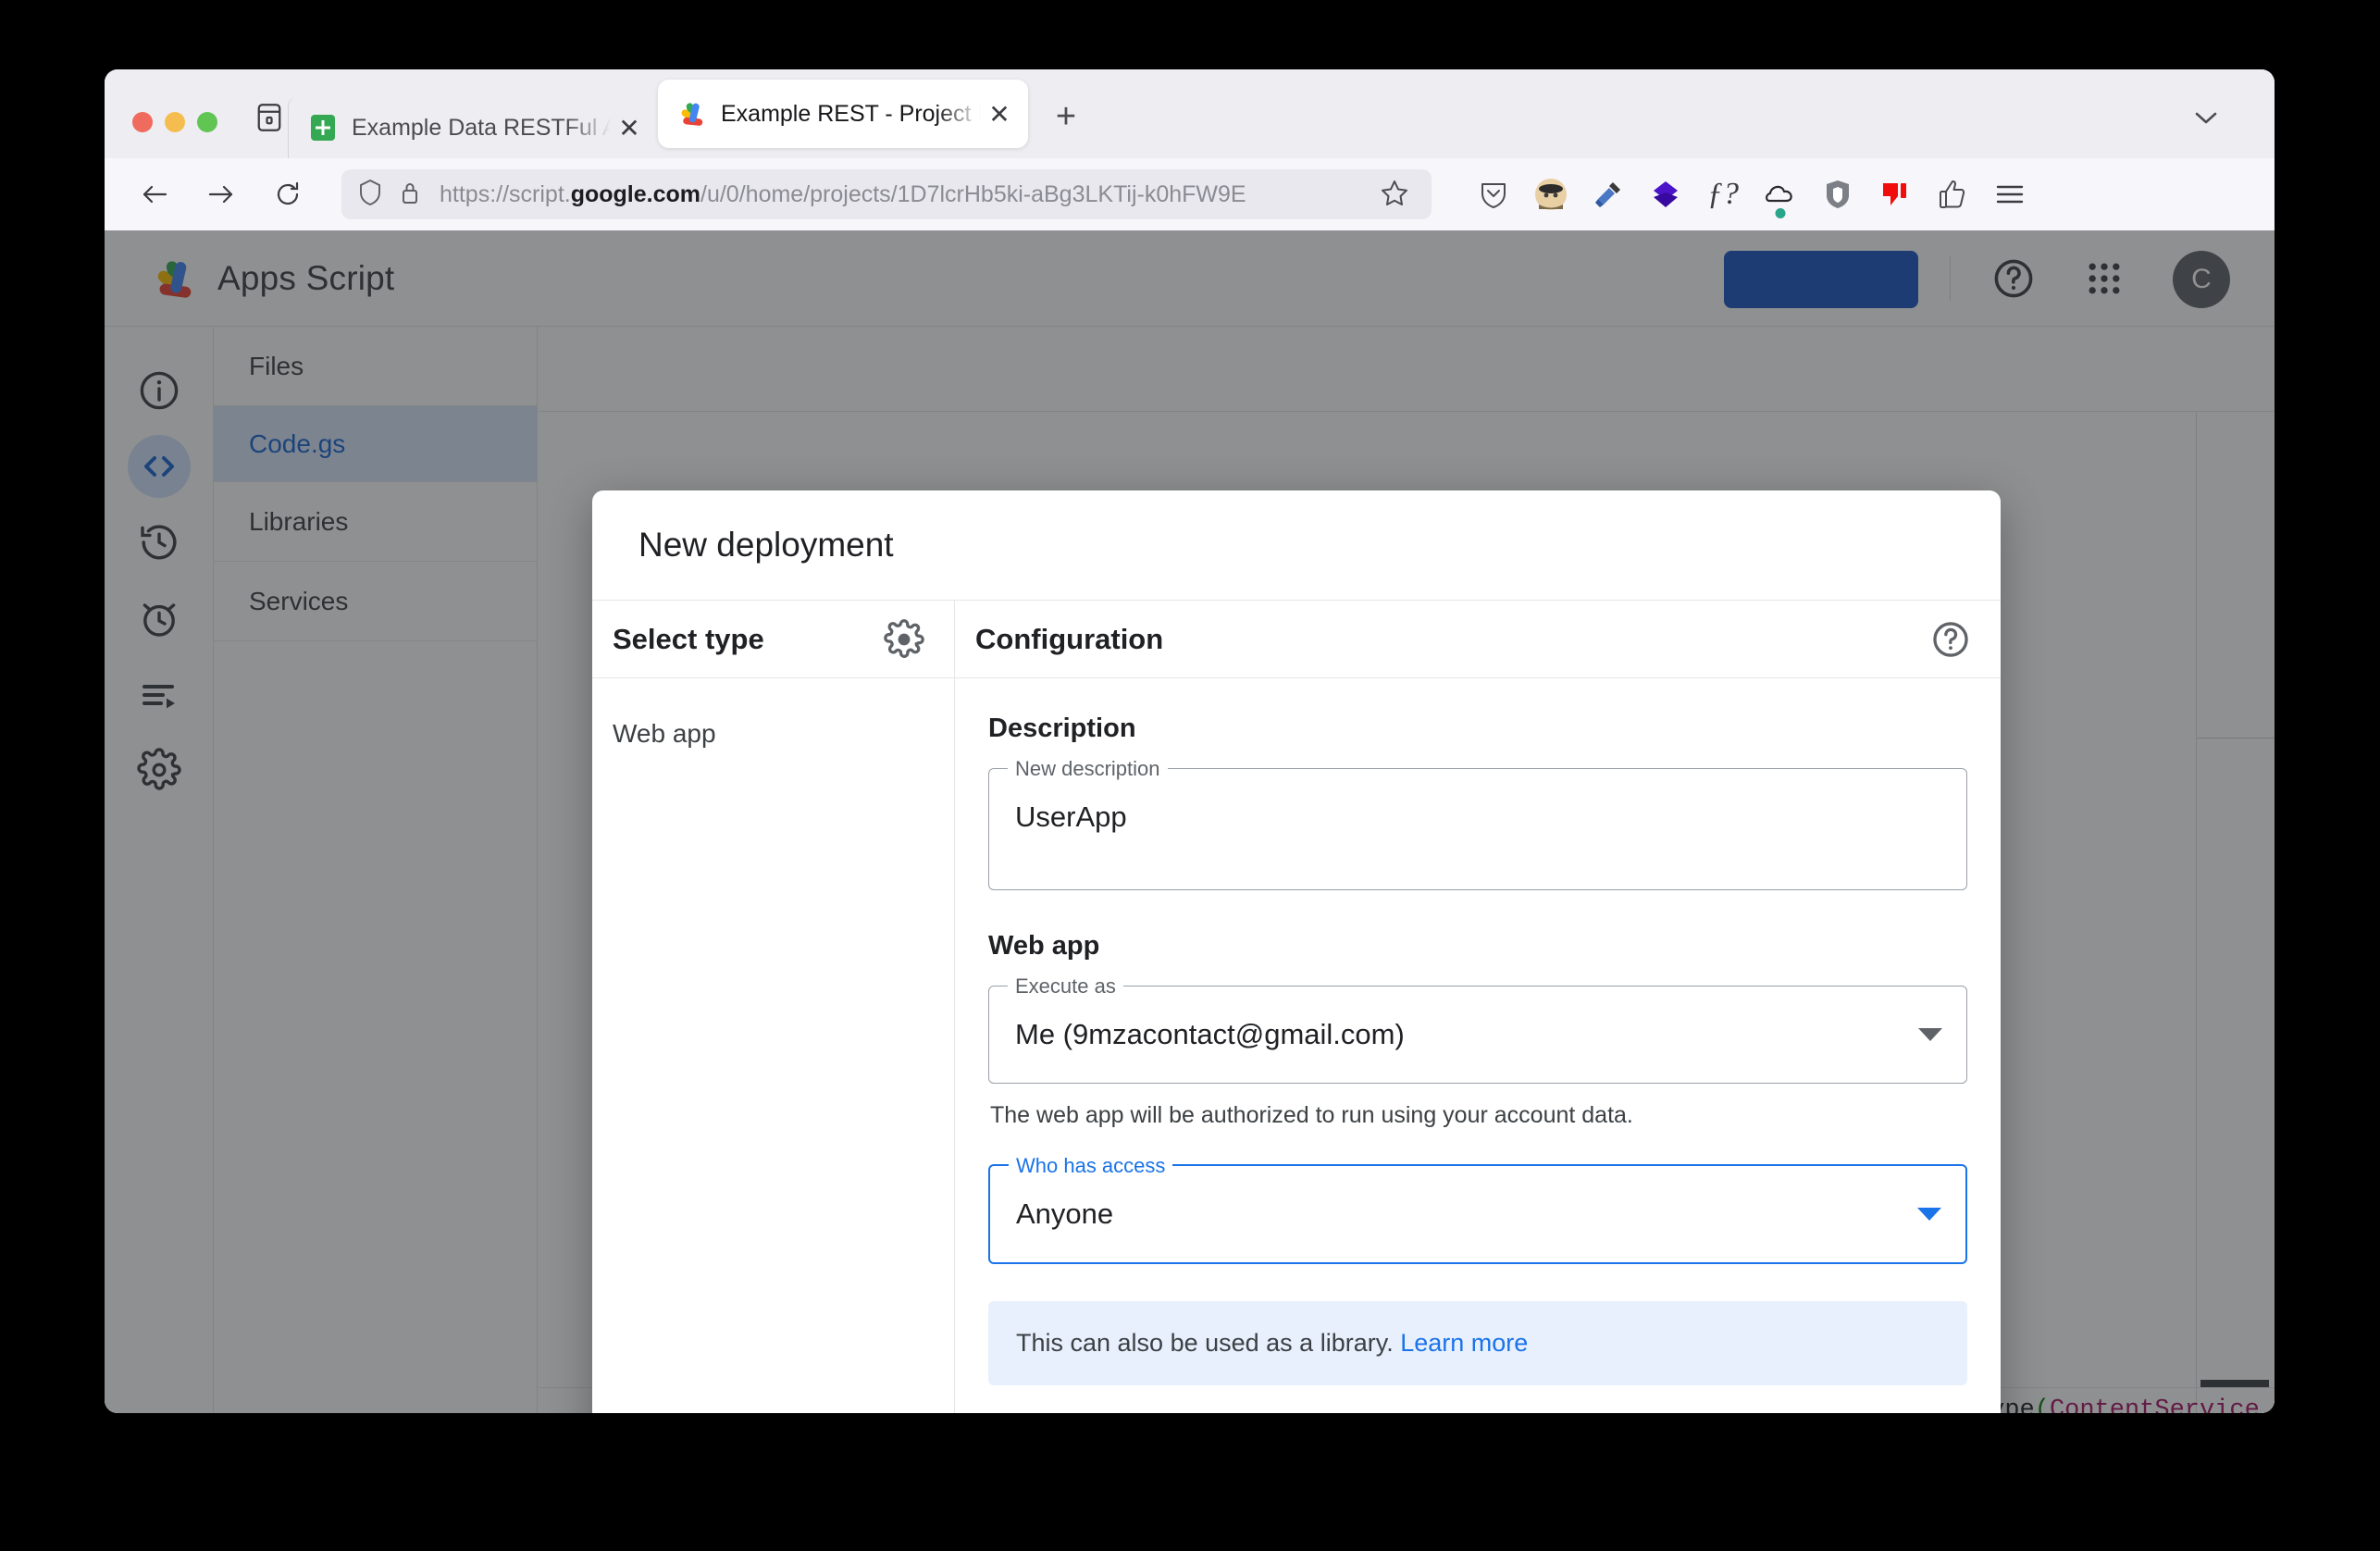  Describe the element at coordinates (852, 113) in the screenshot. I see `browser-tab-2-title: Example REST - Project Editor -` at that location.